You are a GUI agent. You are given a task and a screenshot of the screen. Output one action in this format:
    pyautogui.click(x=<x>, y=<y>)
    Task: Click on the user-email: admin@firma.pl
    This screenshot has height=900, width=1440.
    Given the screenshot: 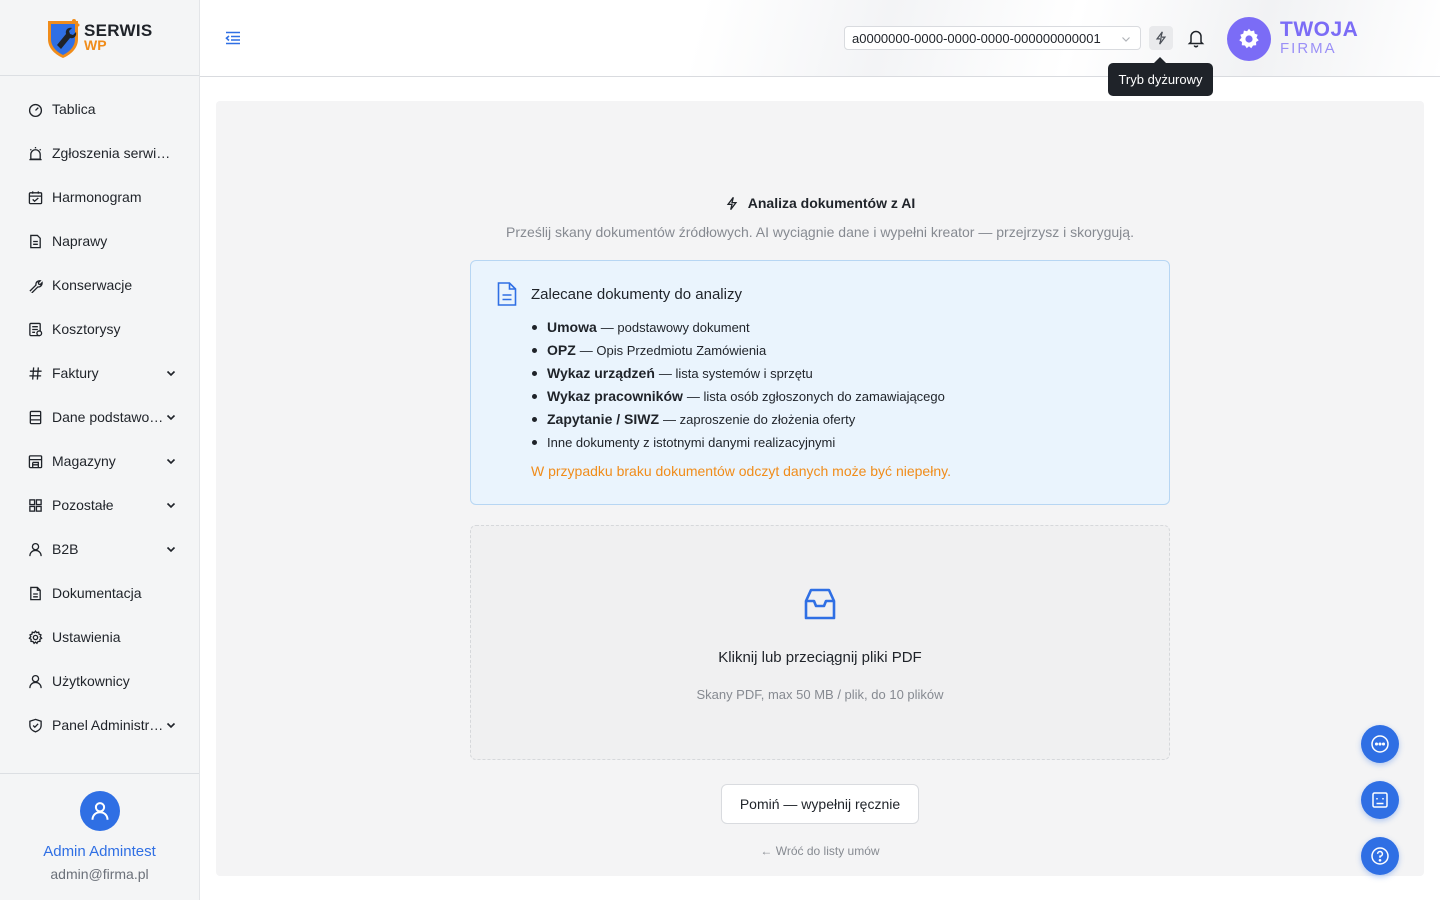 What is the action you would take?
    pyautogui.click(x=99, y=874)
    